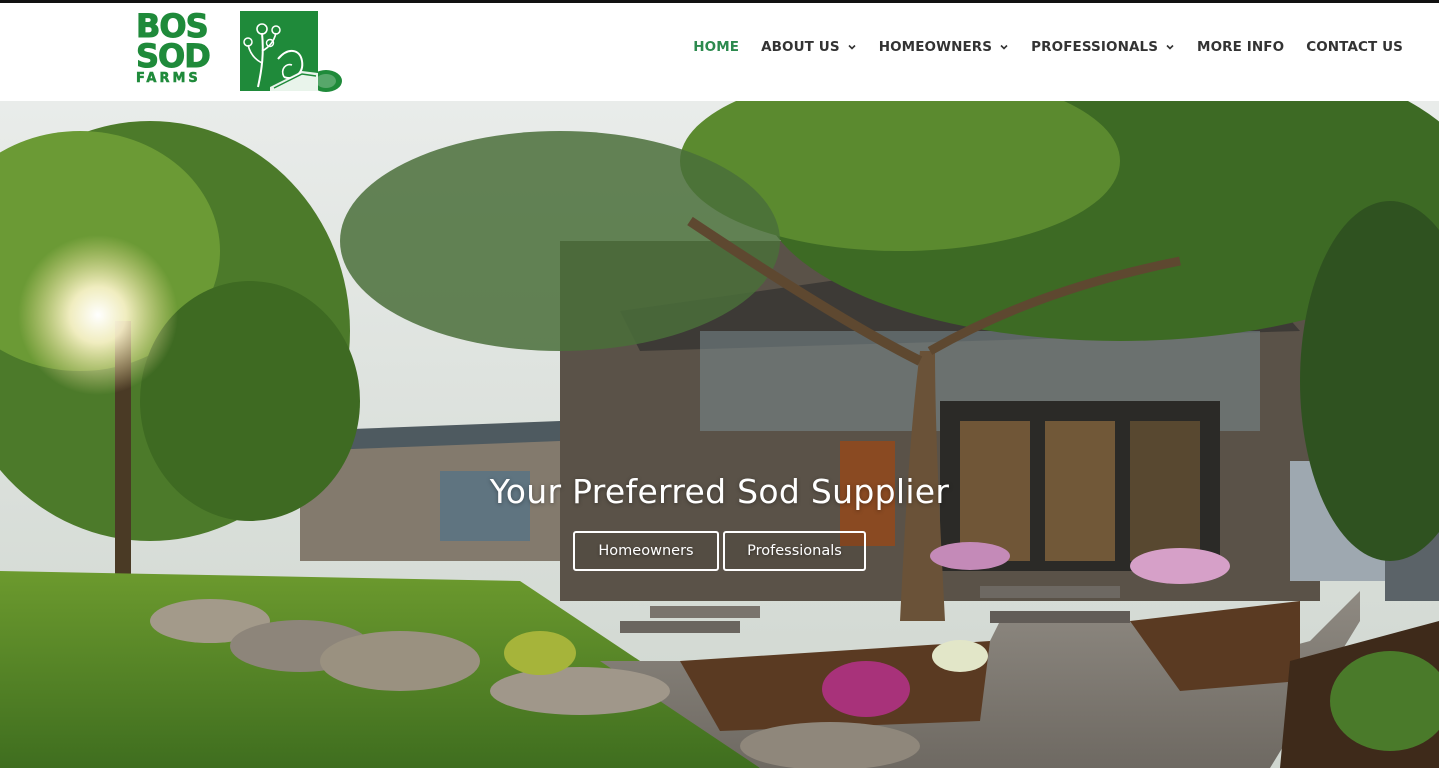  What do you see at coordinates (291, 51) in the screenshot?
I see `sod-roll-plant-icon` at bounding box center [291, 51].